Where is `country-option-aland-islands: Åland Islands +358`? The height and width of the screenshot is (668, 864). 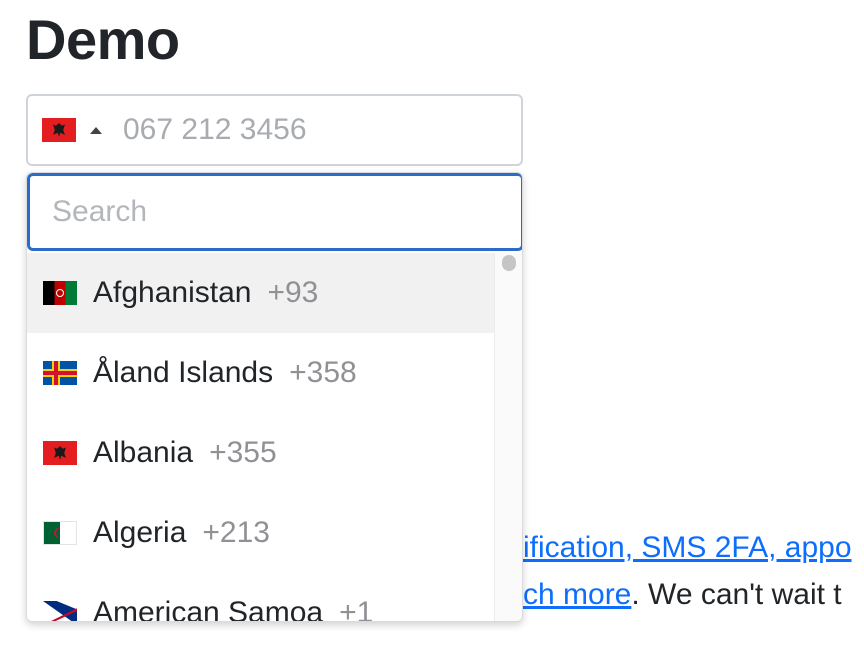 country-option-aland-islands: Åland Islands +358 is located at coordinates (260, 373).